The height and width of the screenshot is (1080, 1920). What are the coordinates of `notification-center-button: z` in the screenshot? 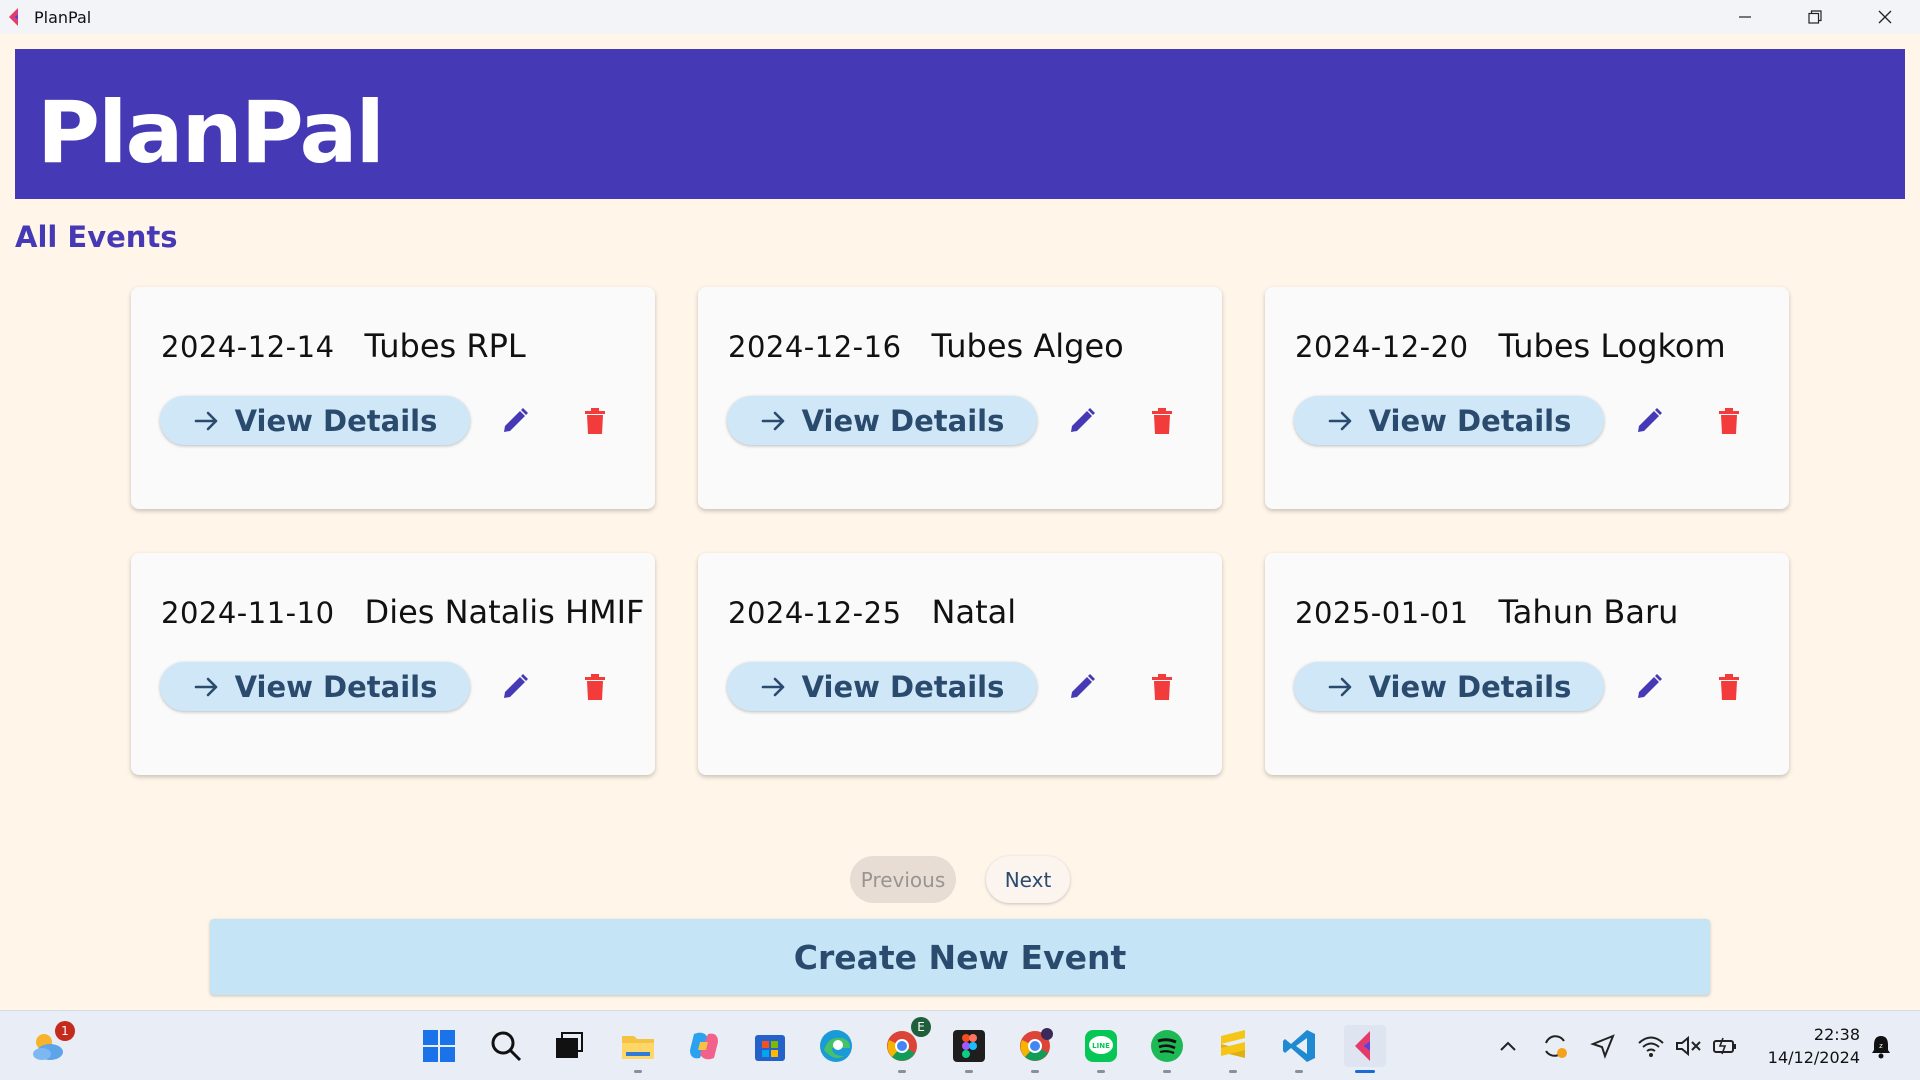 It's located at (1881, 1046).